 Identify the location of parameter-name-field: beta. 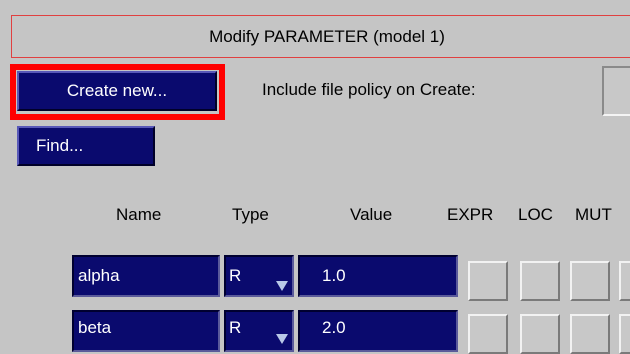
(146, 331).